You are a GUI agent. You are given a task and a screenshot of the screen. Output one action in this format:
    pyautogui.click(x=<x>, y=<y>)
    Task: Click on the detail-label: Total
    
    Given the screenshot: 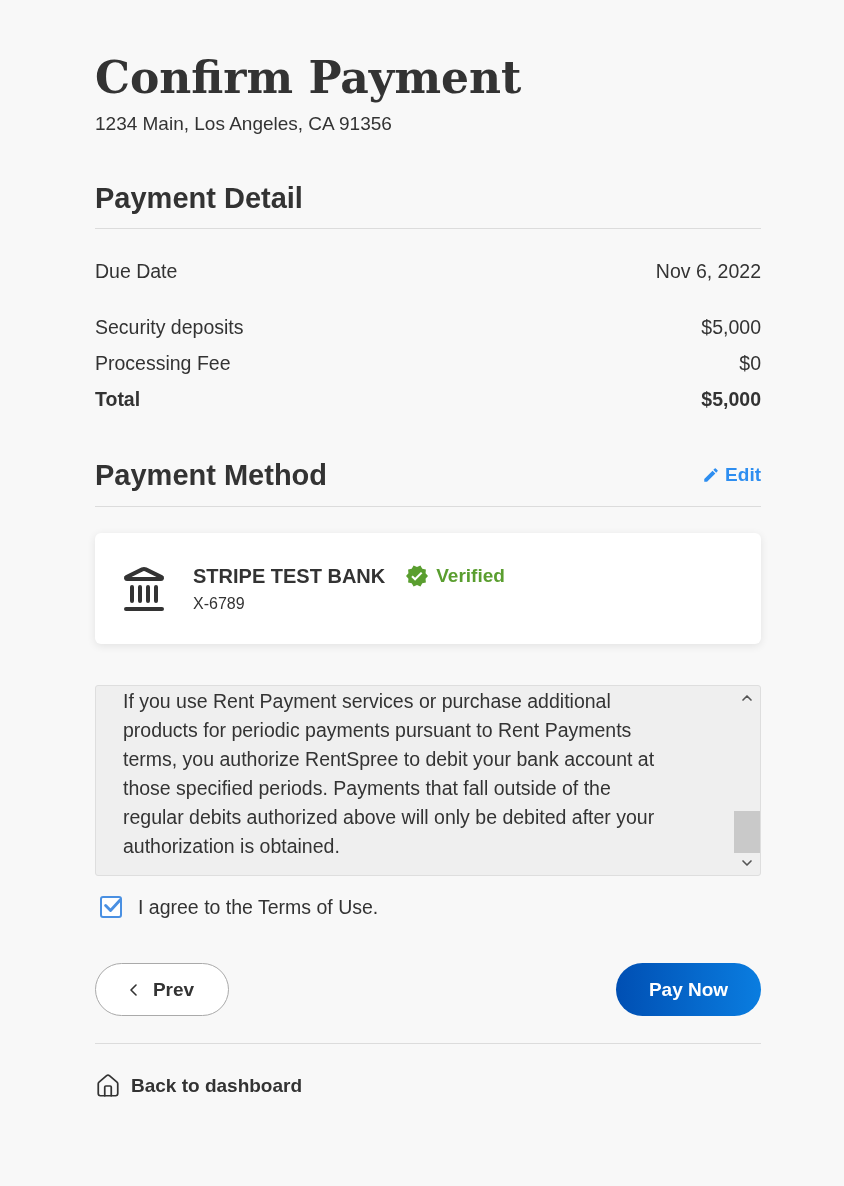 What is the action you would take?
    pyautogui.click(x=118, y=399)
    